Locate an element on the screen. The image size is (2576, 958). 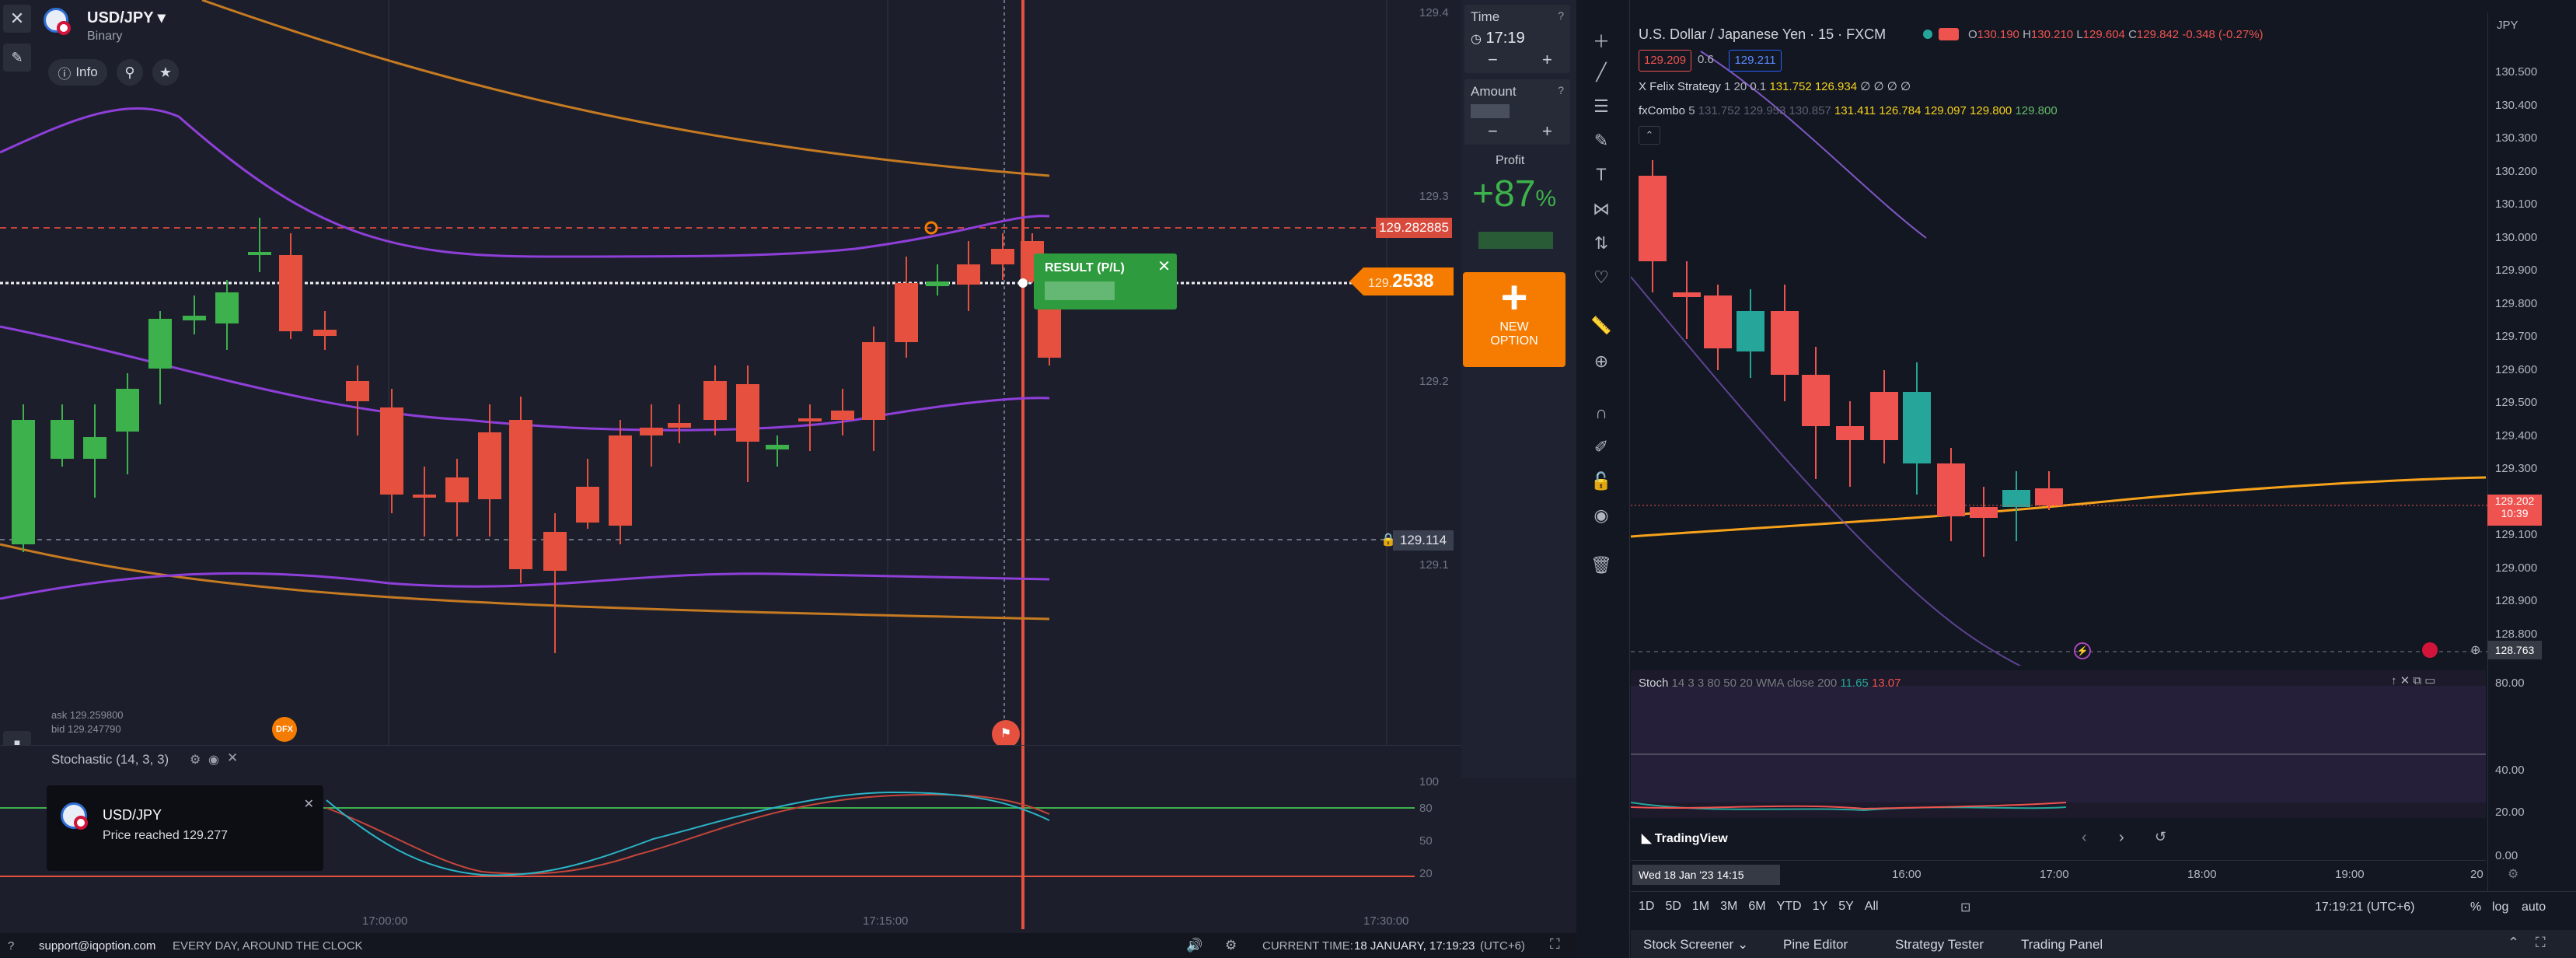
asset-selector: USD/JPY ▾ is located at coordinates (127, 17).